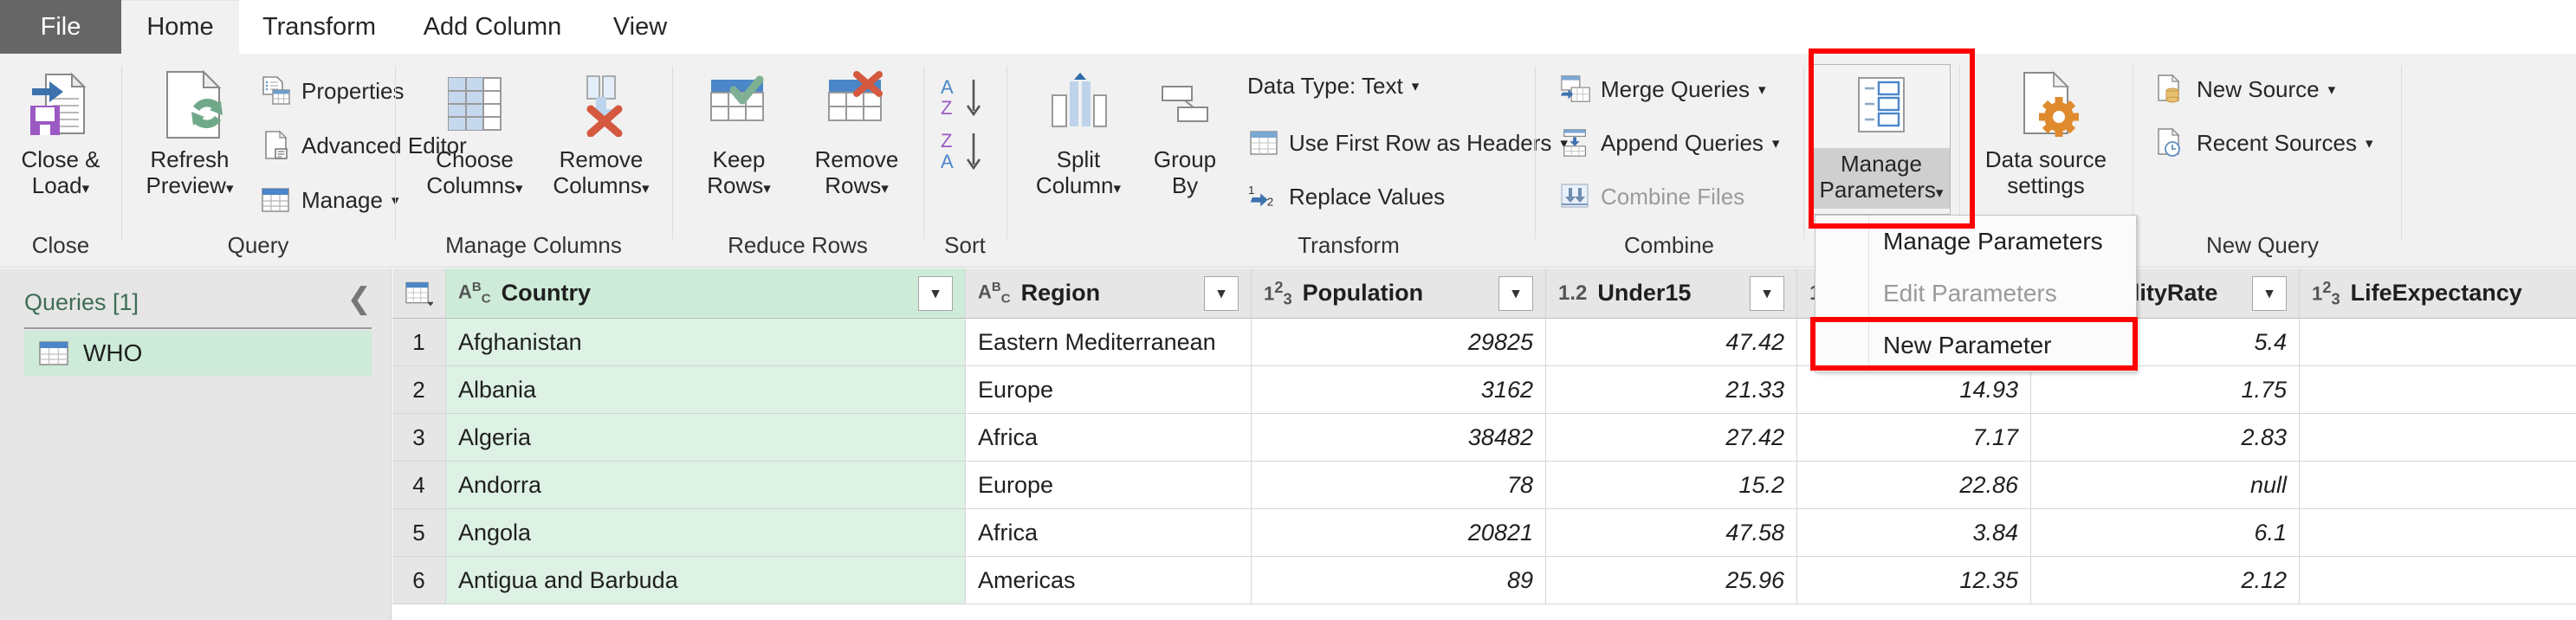 The width and height of the screenshot is (2576, 620). I want to click on table-cell-country: Algeria, so click(706, 438).